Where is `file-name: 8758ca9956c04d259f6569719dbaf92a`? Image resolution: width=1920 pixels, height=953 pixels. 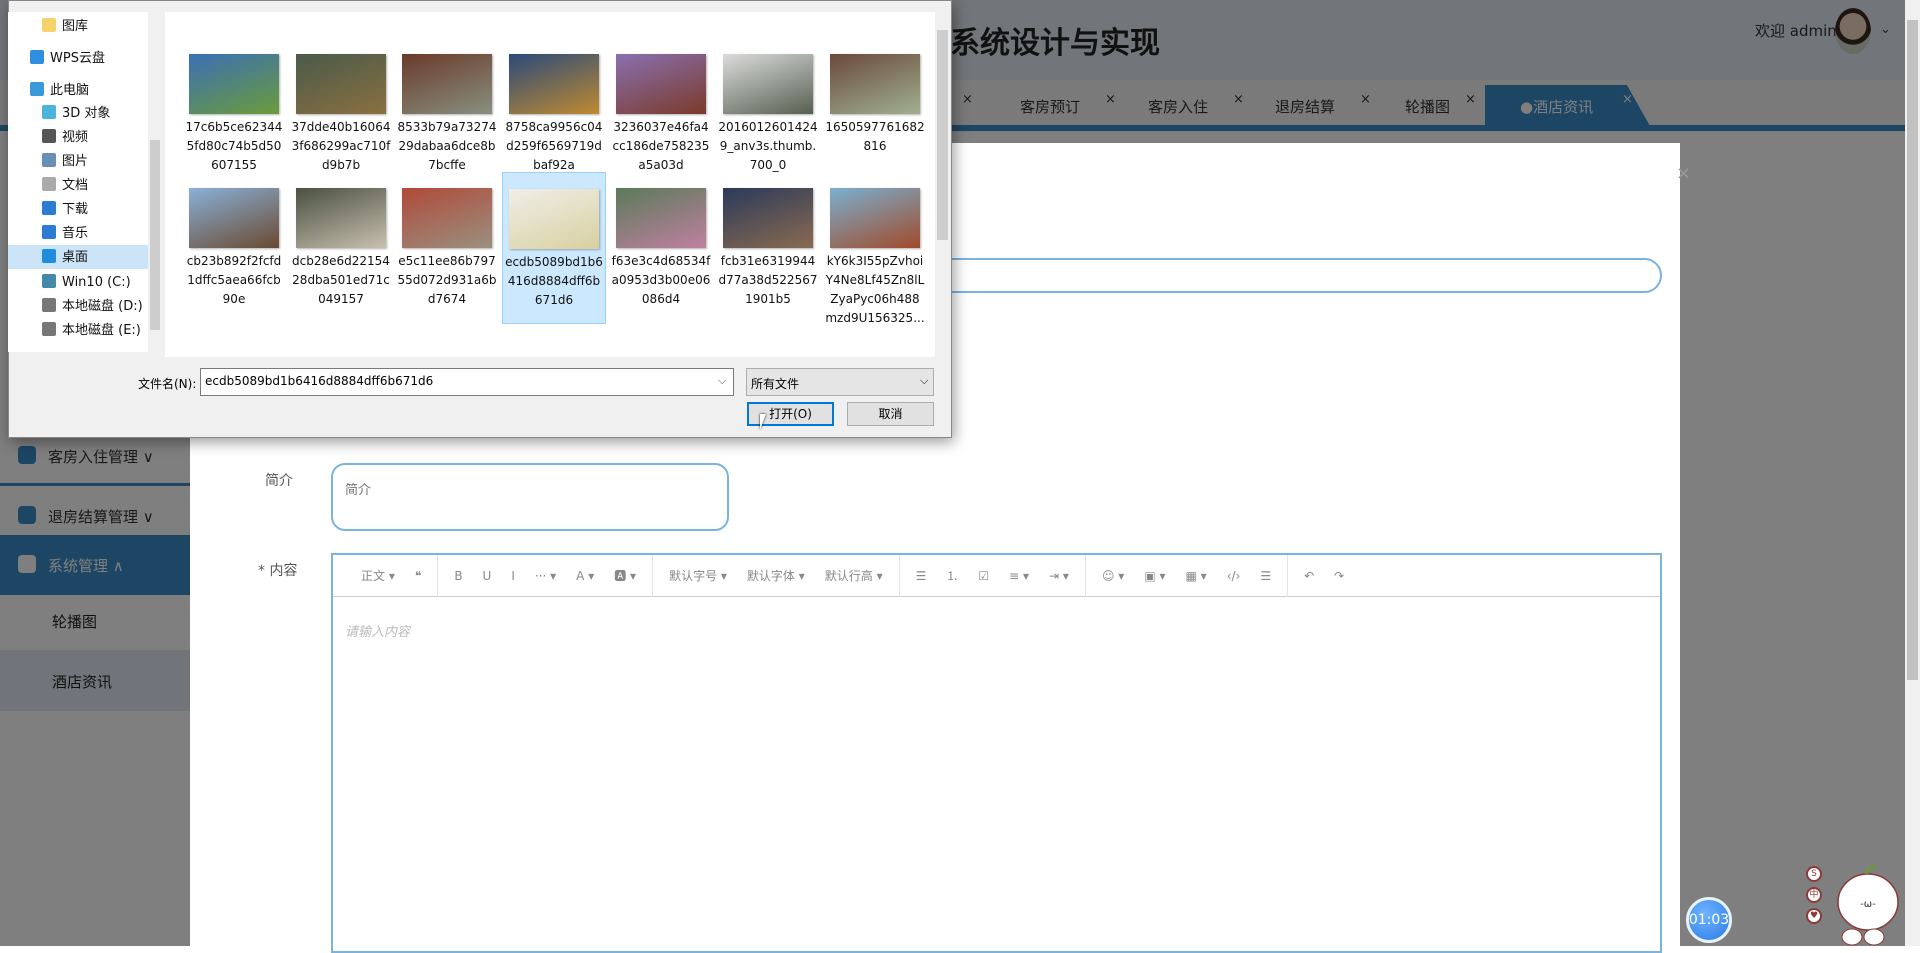
file-name: 8758ca9956c04d259f6569719dbaf92a is located at coordinates (554, 146).